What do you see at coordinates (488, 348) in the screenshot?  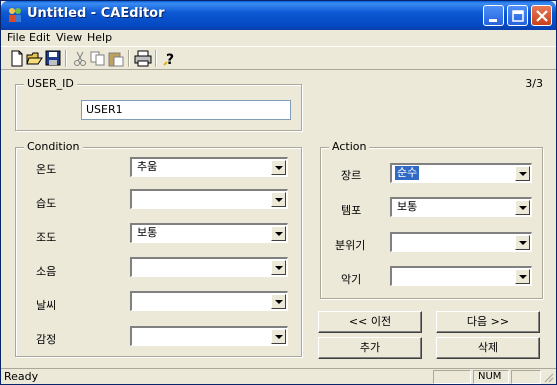 I see `delete-button: 삭제` at bounding box center [488, 348].